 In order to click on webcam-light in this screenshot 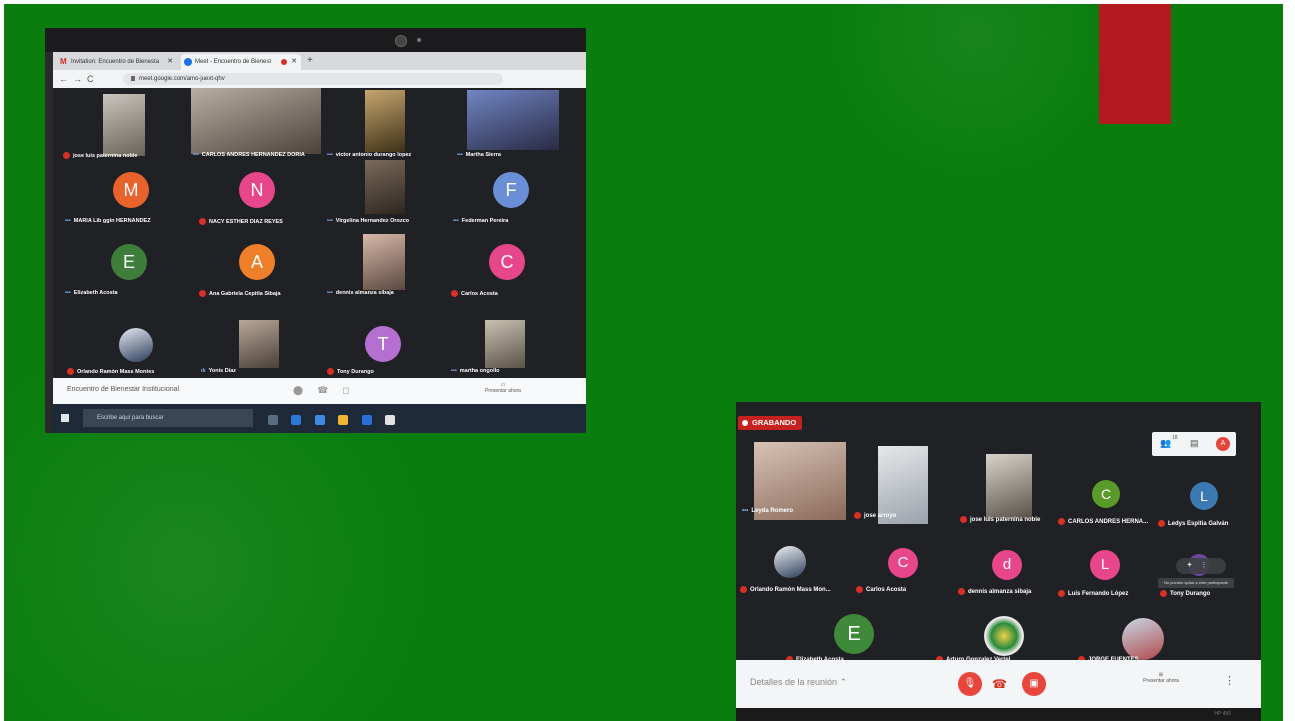, I will do `click(419, 40)`.